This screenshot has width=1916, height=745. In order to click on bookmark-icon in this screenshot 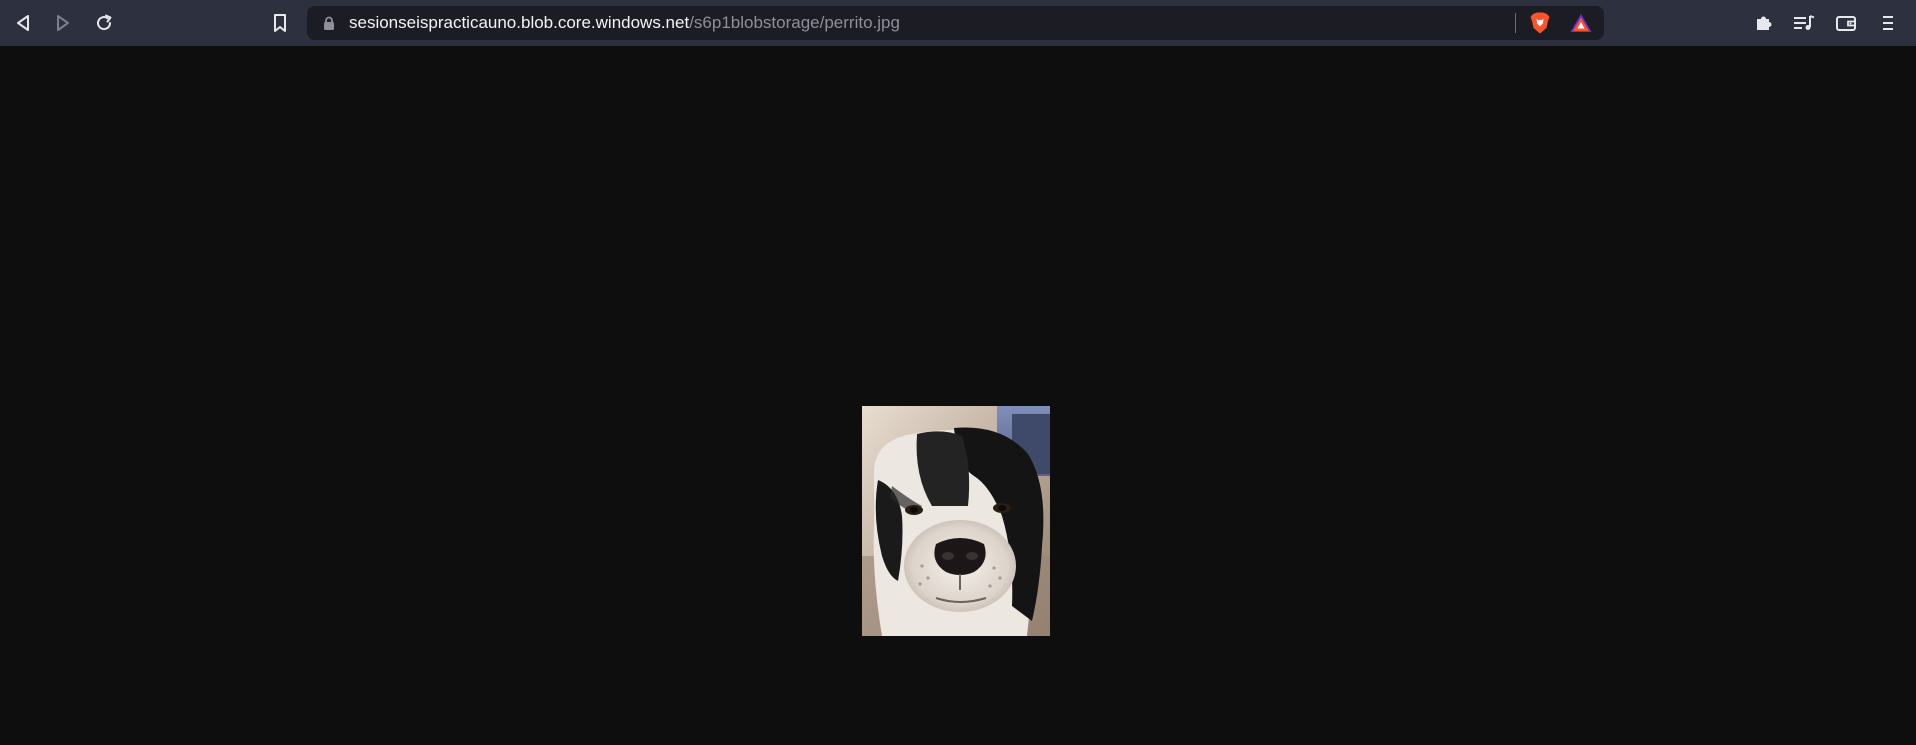, I will do `click(280, 23)`.